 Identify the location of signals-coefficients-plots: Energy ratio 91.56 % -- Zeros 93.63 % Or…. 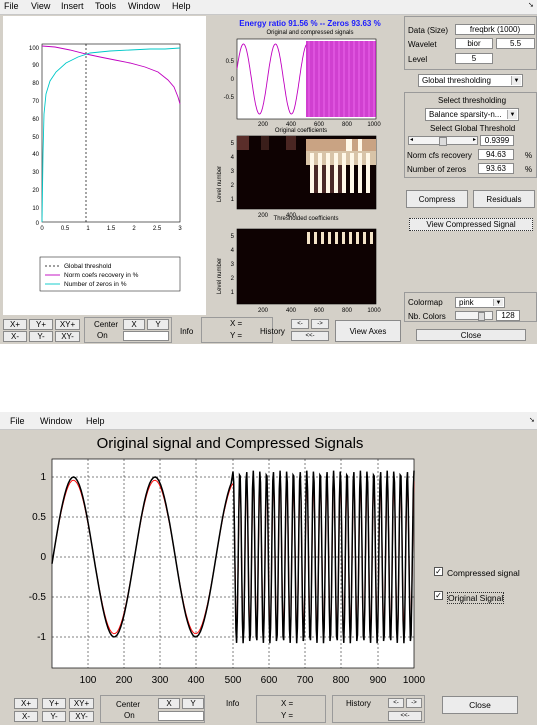
(299, 166).